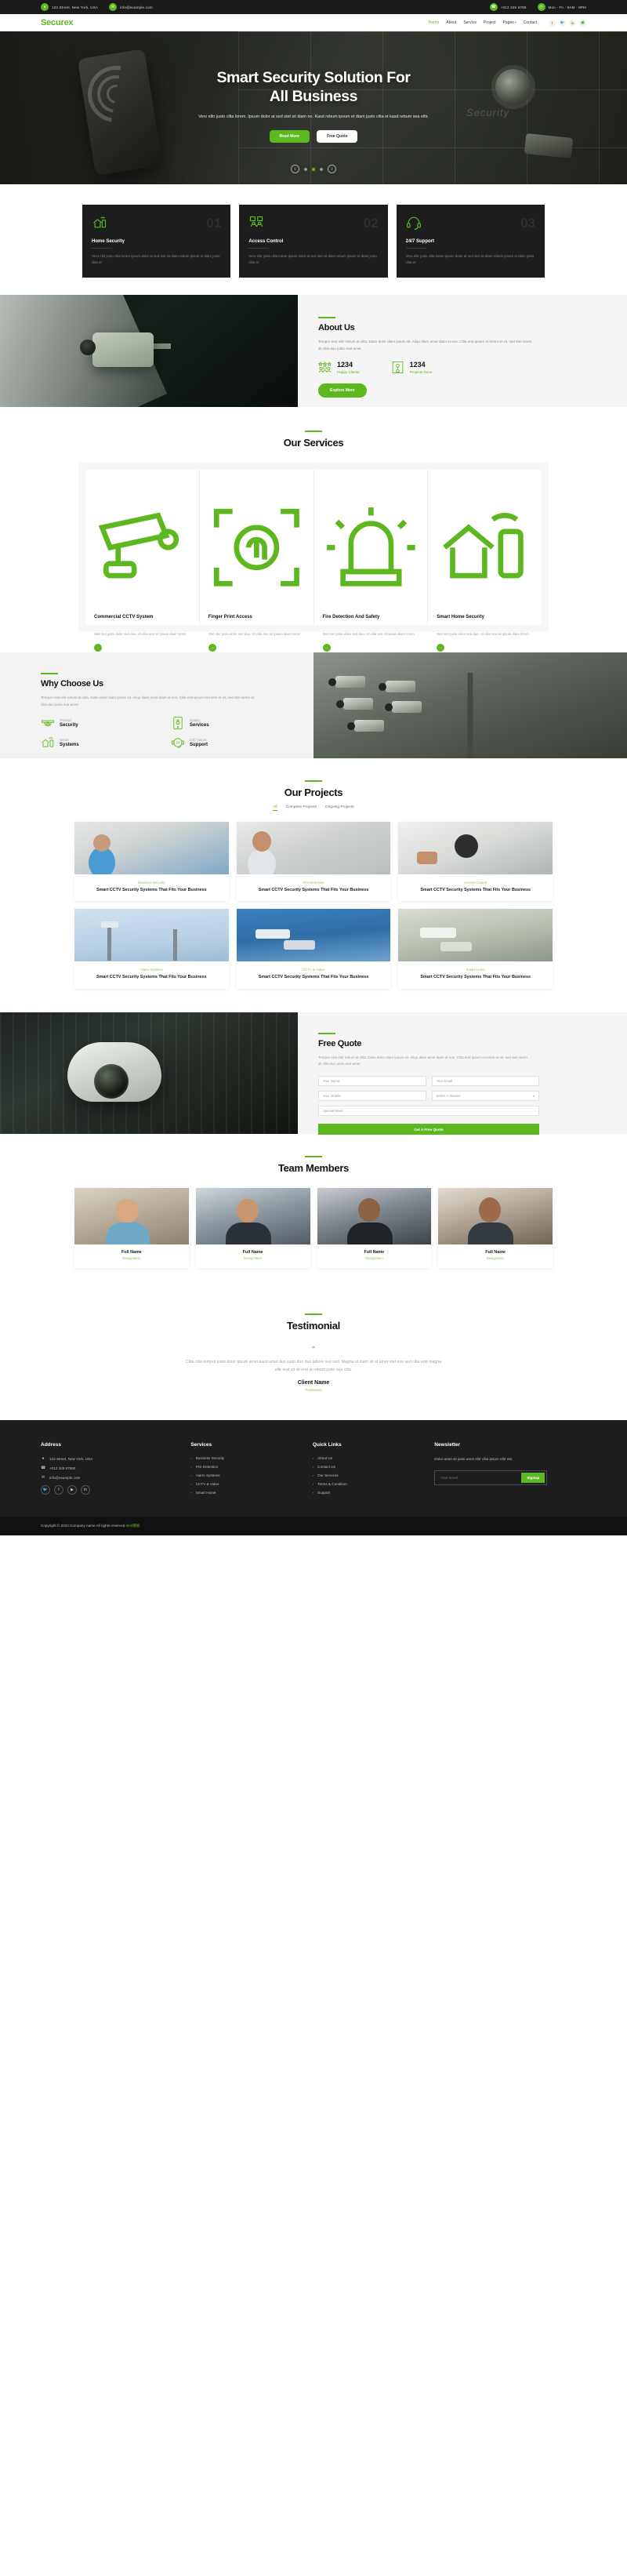 The height and width of the screenshot is (2576, 627). What do you see at coordinates (246, 1467) in the screenshot?
I see `footer-service-link: › Fire Detection` at bounding box center [246, 1467].